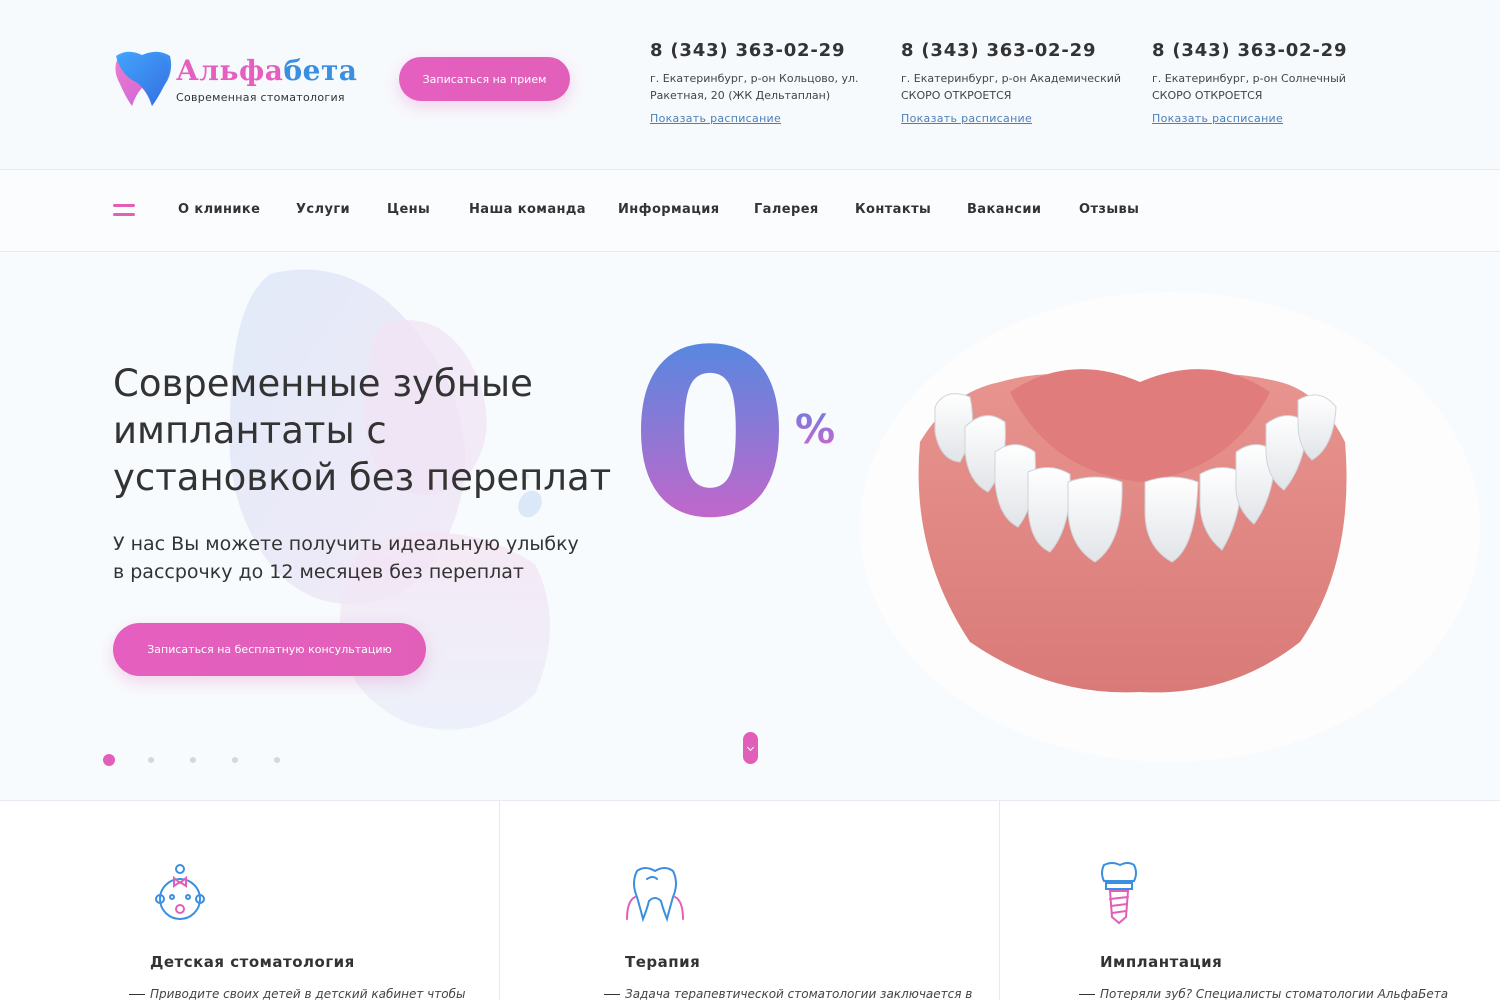 The width and height of the screenshot is (1500, 1000). What do you see at coordinates (484, 79) in the screenshot?
I see `appointment-button: Записаться на прием` at bounding box center [484, 79].